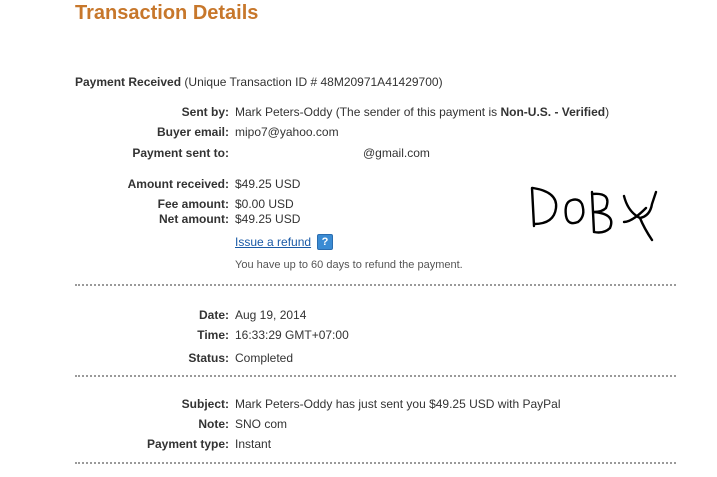 This screenshot has height=477, width=717. Describe the element at coordinates (358, 154) in the screenshot. I see `payment-sent-to-row: Payment sent to: @gmail.com` at that location.